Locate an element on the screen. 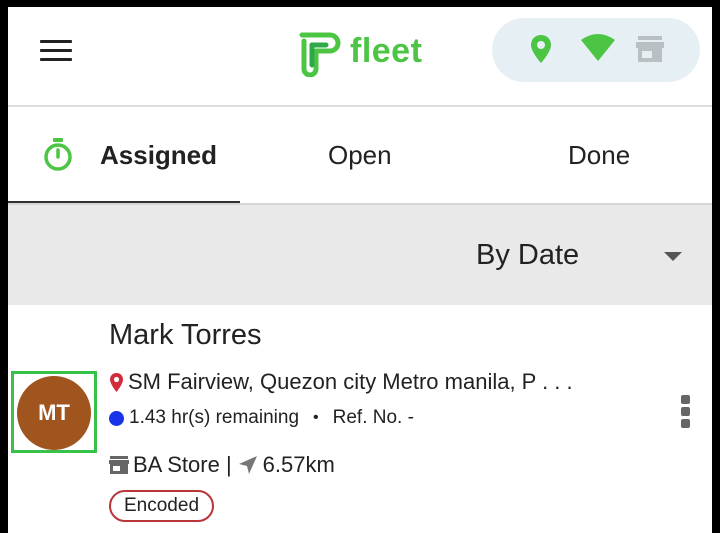  avatar: MT is located at coordinates (54, 413).